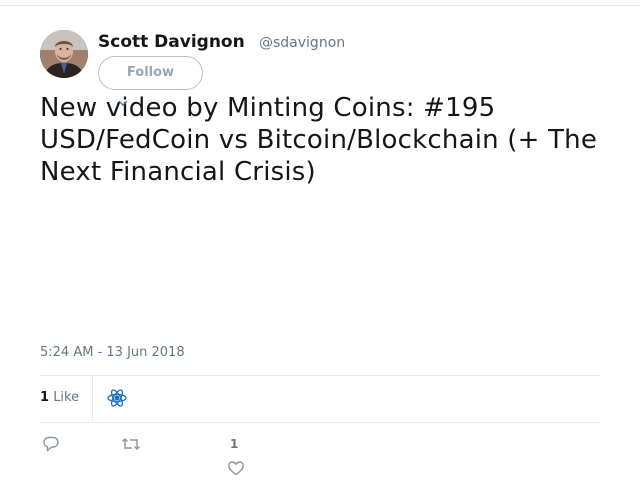 This screenshot has height=484, width=640. I want to click on author-name: Scott Davignon, so click(171, 42).